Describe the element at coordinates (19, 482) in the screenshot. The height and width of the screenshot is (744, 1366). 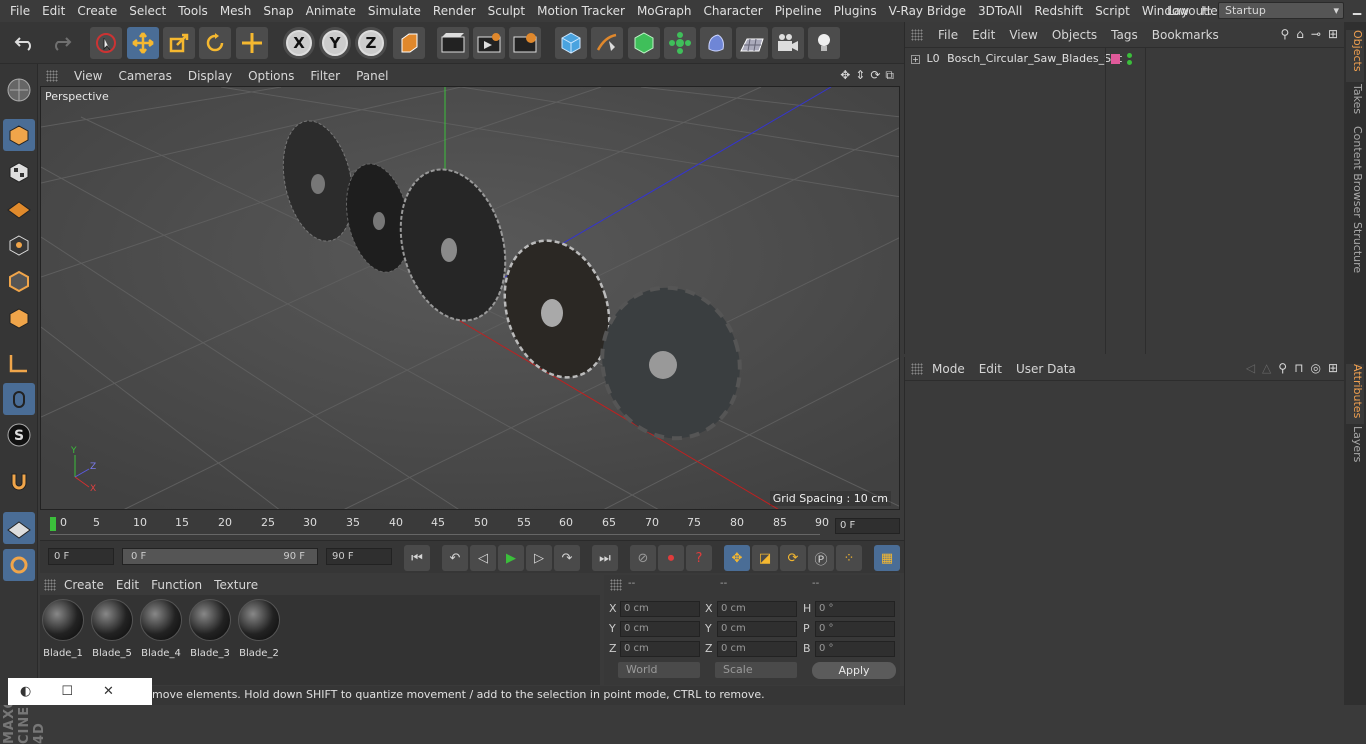
I see `snap-icon` at that location.